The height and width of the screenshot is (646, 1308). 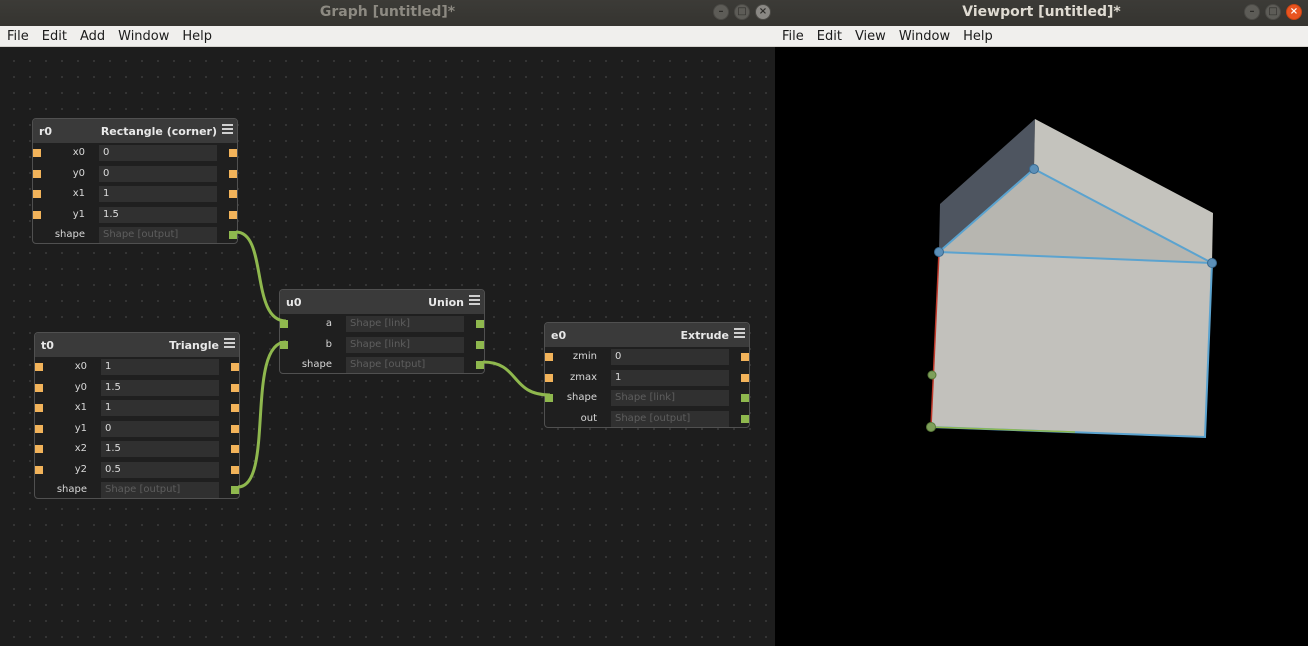 I want to click on node-type: Extrude, so click(x=704, y=335).